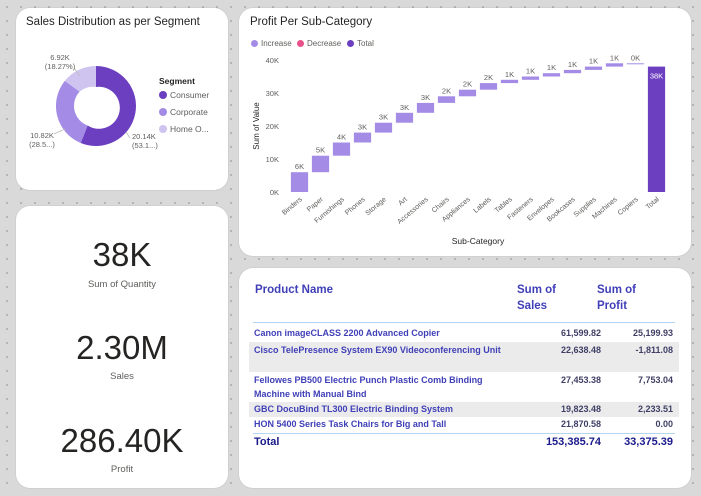 The width and height of the screenshot is (701, 496). I want to click on x-tick-label: Binders, so click(292, 206).